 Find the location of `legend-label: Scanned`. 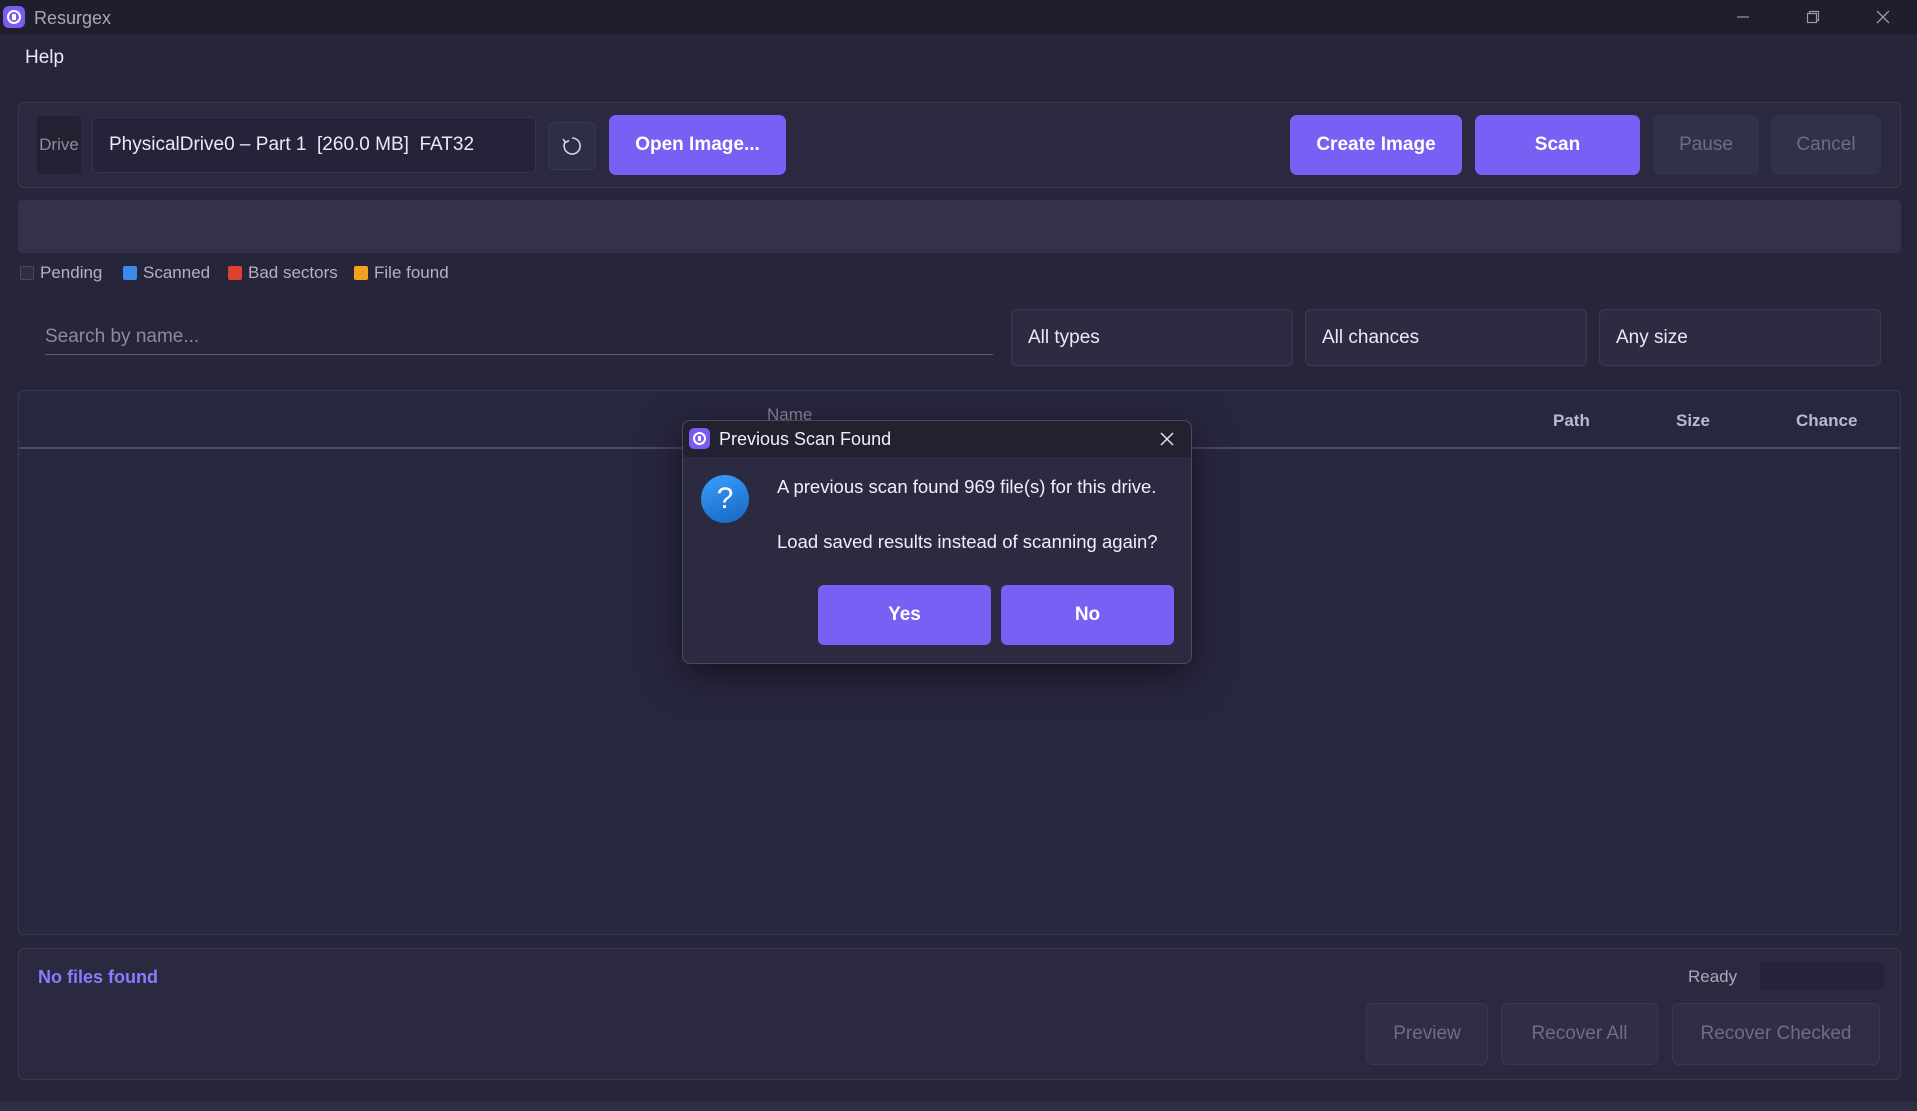

legend-label: Scanned is located at coordinates (177, 272).